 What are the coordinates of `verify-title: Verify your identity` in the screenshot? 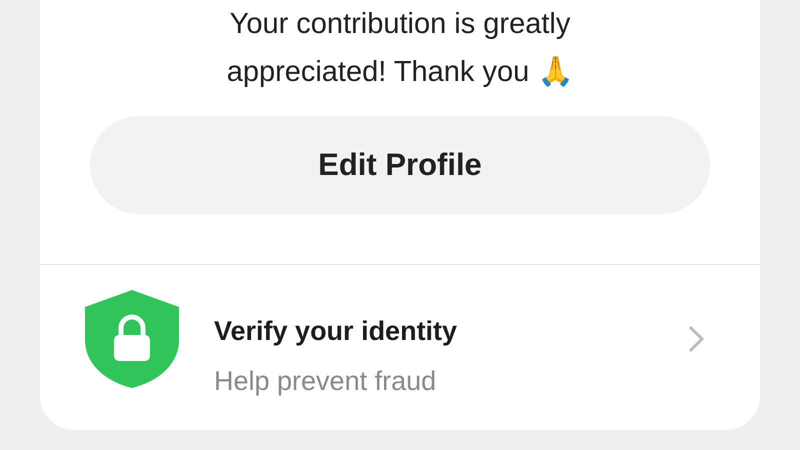 It's located at (336, 331).